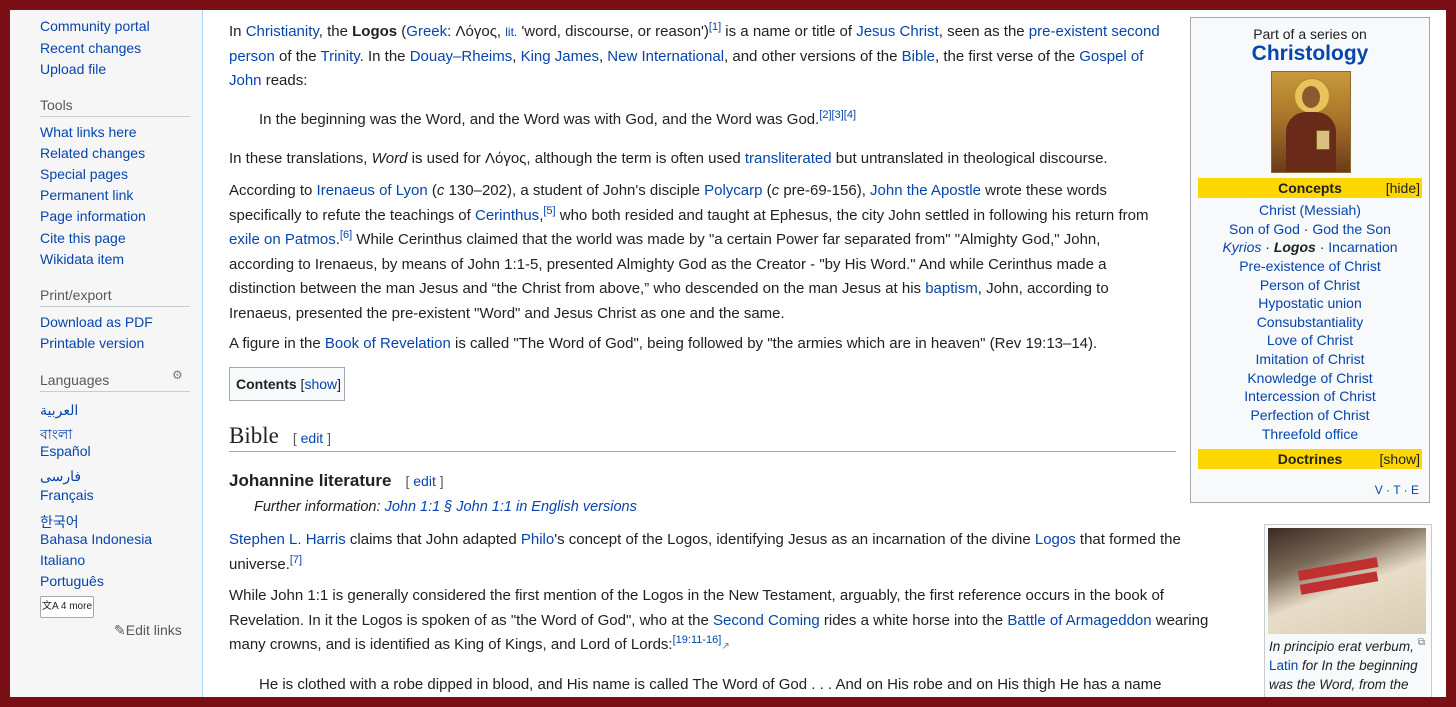 The height and width of the screenshot is (707, 1456). What do you see at coordinates (1397, 490) in the screenshot?
I see `vte-links: V · T · E` at bounding box center [1397, 490].